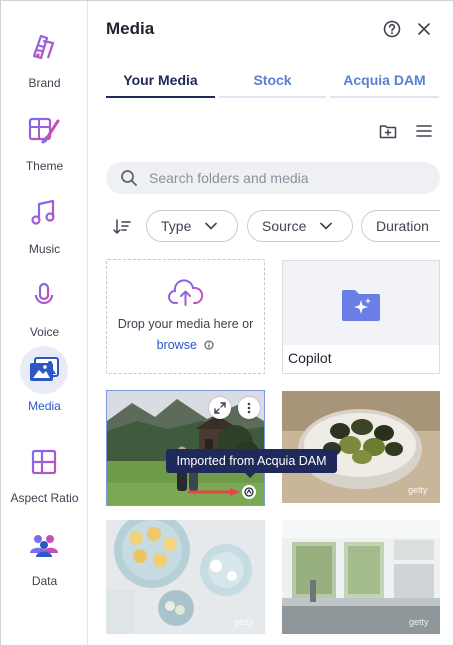 This screenshot has height=646, width=454. I want to click on sidebar-item-theme: Theme, so click(44, 146).